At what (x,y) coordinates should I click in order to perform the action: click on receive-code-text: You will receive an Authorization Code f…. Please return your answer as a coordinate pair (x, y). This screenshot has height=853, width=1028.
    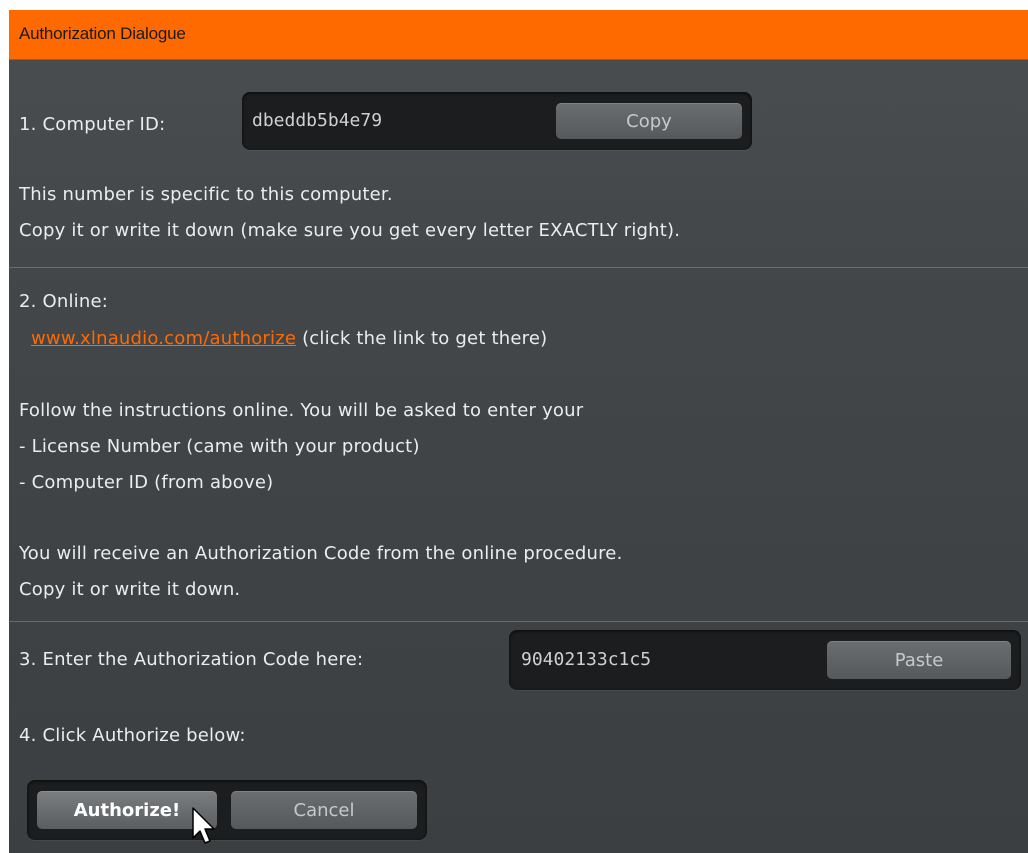
    Looking at the image, I should click on (321, 553).